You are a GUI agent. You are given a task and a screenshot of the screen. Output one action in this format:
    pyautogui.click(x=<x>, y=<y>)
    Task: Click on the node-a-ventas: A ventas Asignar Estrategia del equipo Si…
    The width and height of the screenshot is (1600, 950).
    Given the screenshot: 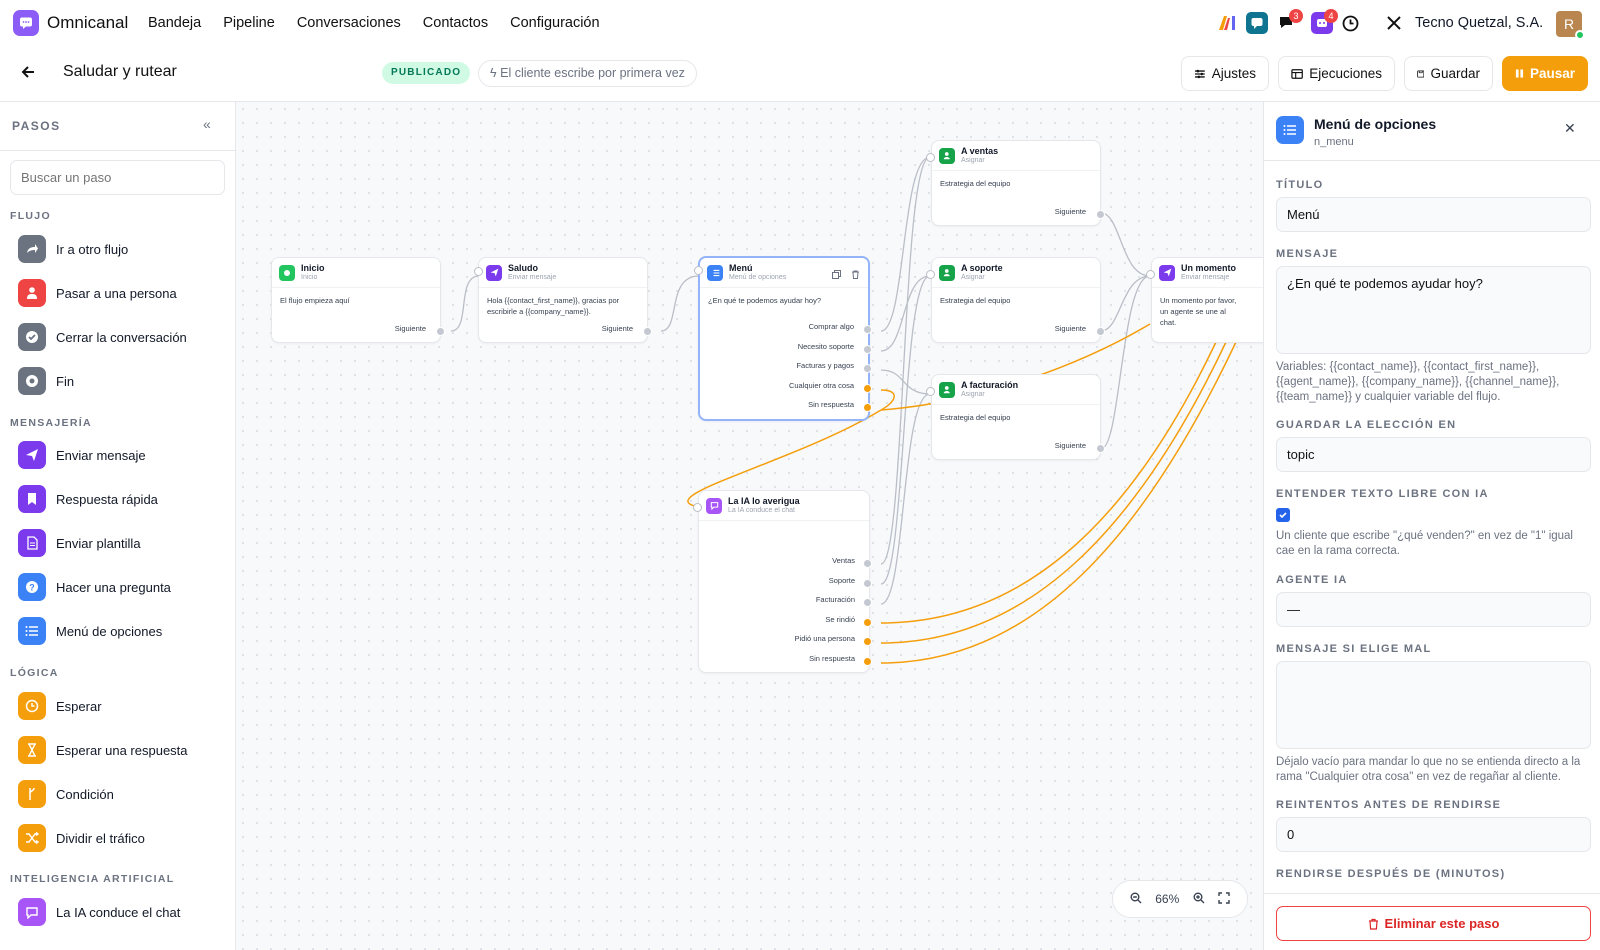 What is the action you would take?
    pyautogui.click(x=1015, y=183)
    